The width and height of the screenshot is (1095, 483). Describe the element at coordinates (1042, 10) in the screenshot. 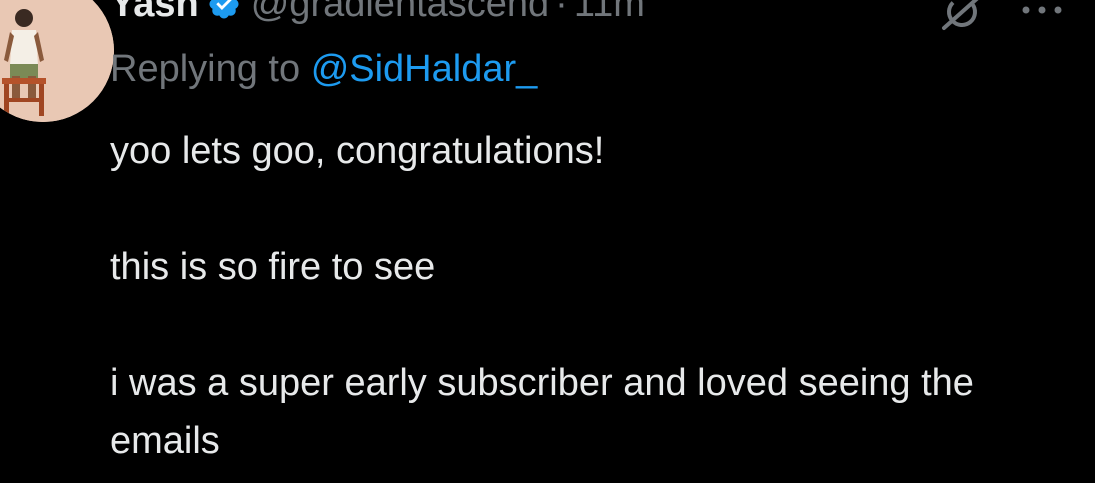

I see `more-icon` at that location.